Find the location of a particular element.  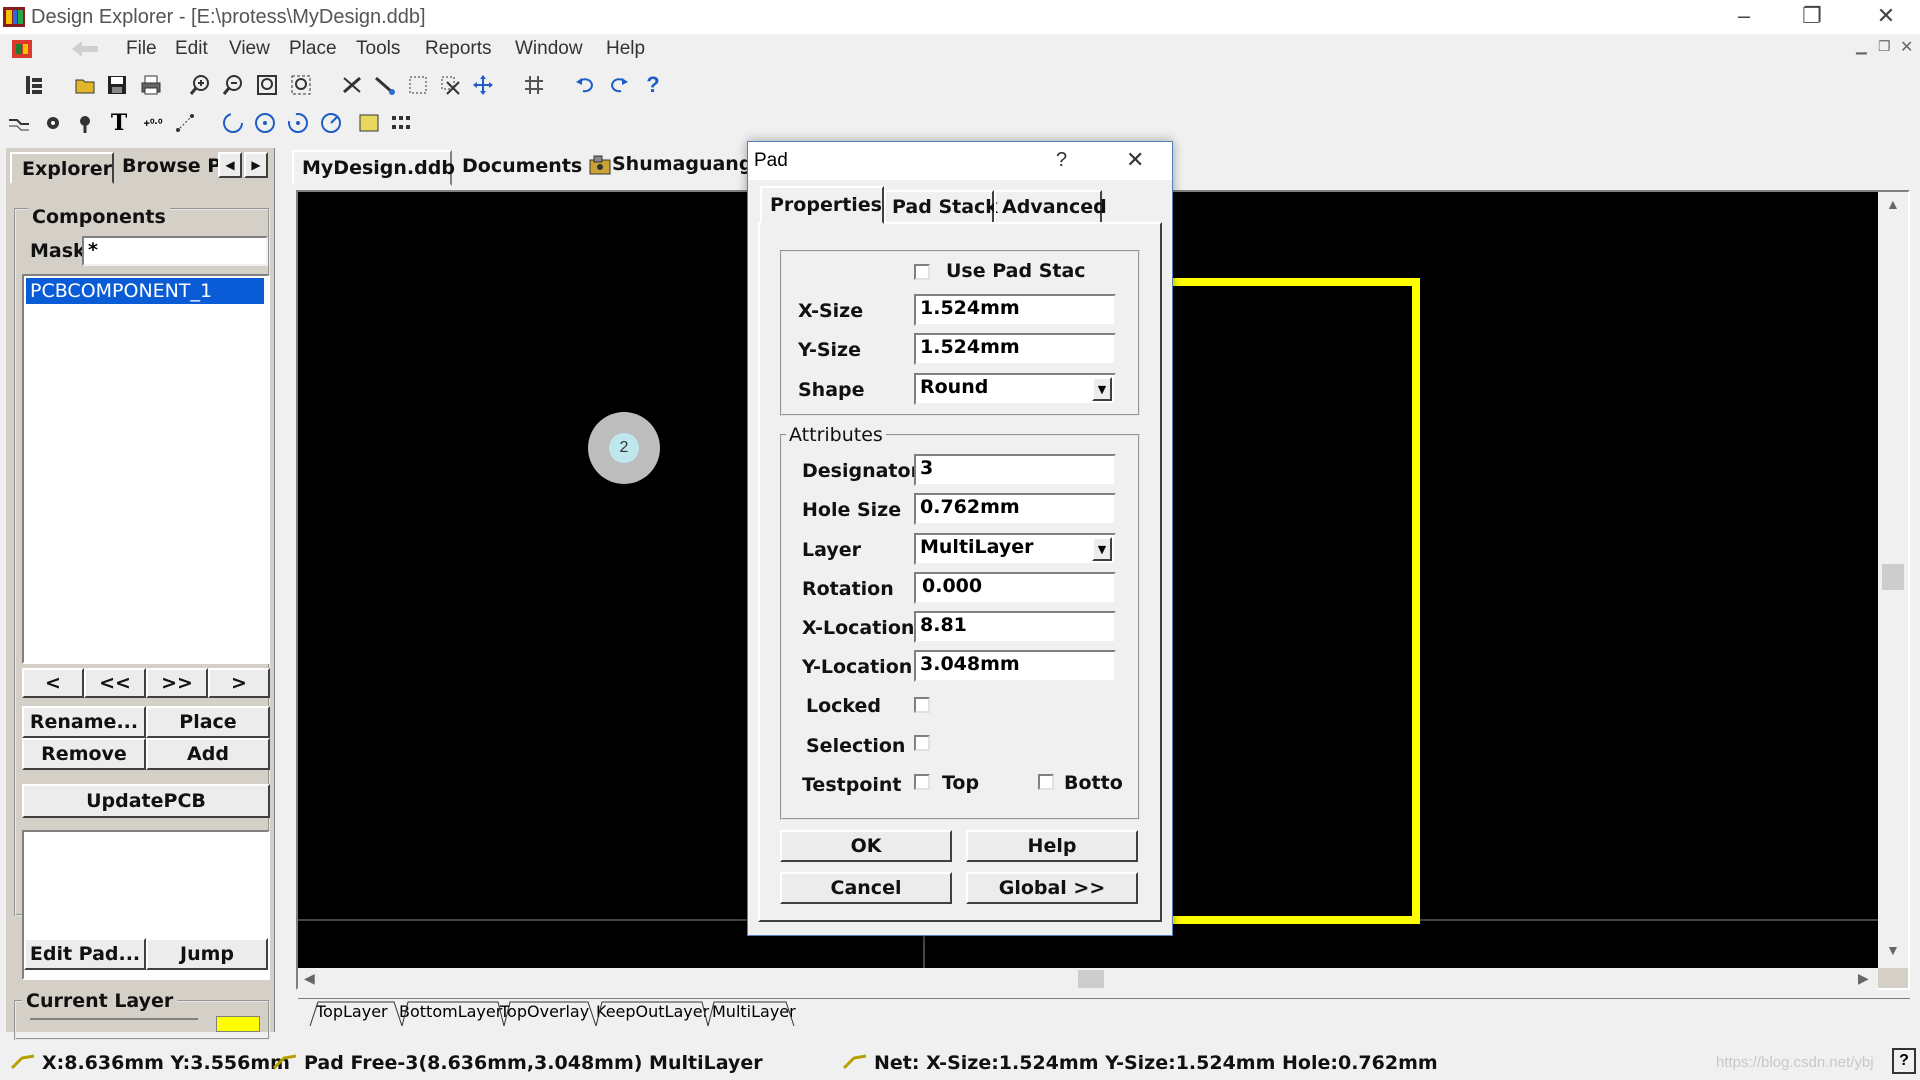

dialog-help-button: ? is located at coordinates (1061, 160).